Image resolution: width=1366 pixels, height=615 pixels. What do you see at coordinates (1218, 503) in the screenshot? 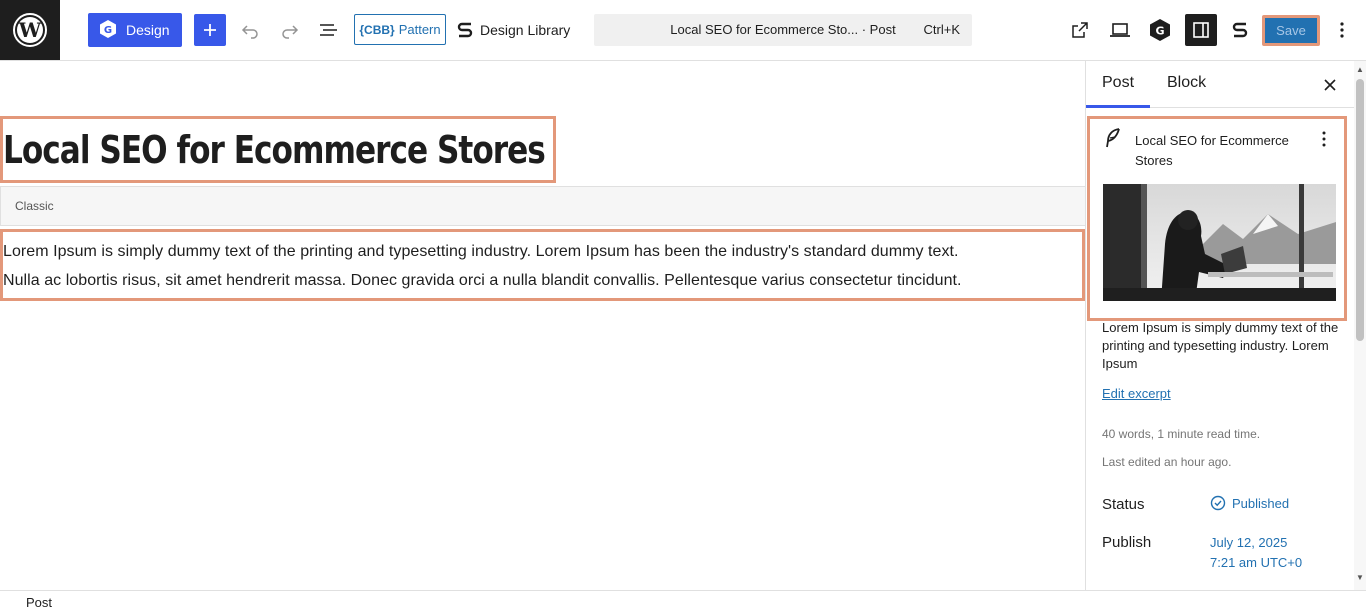
I see `check-circle-icon` at bounding box center [1218, 503].